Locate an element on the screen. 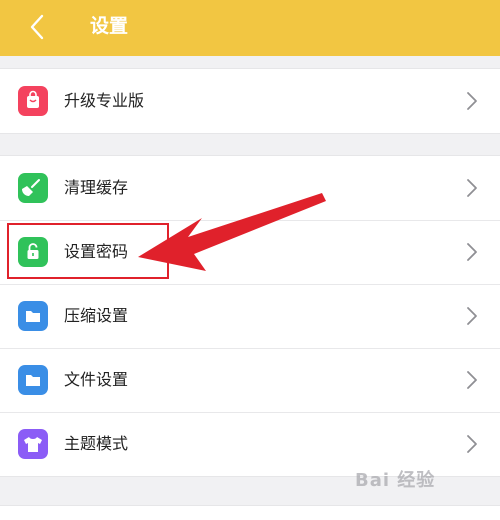  settings-row-label: 清理缓存 is located at coordinates (96, 187).